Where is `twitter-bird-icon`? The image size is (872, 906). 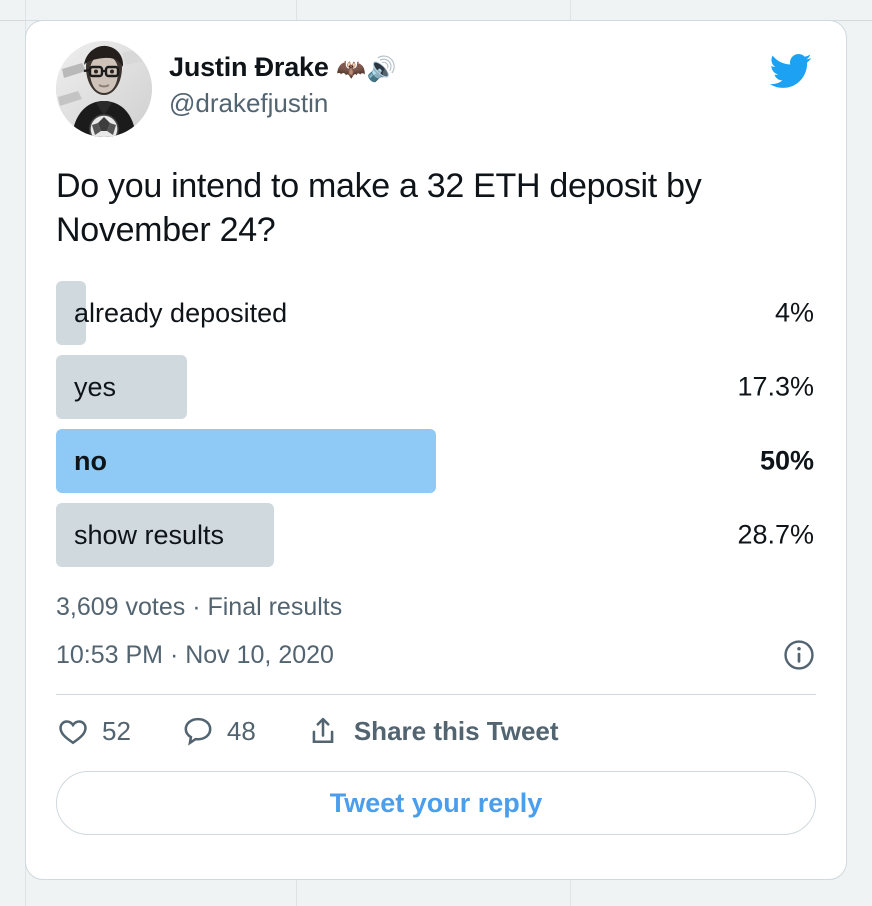 twitter-bird-icon is located at coordinates (790, 71).